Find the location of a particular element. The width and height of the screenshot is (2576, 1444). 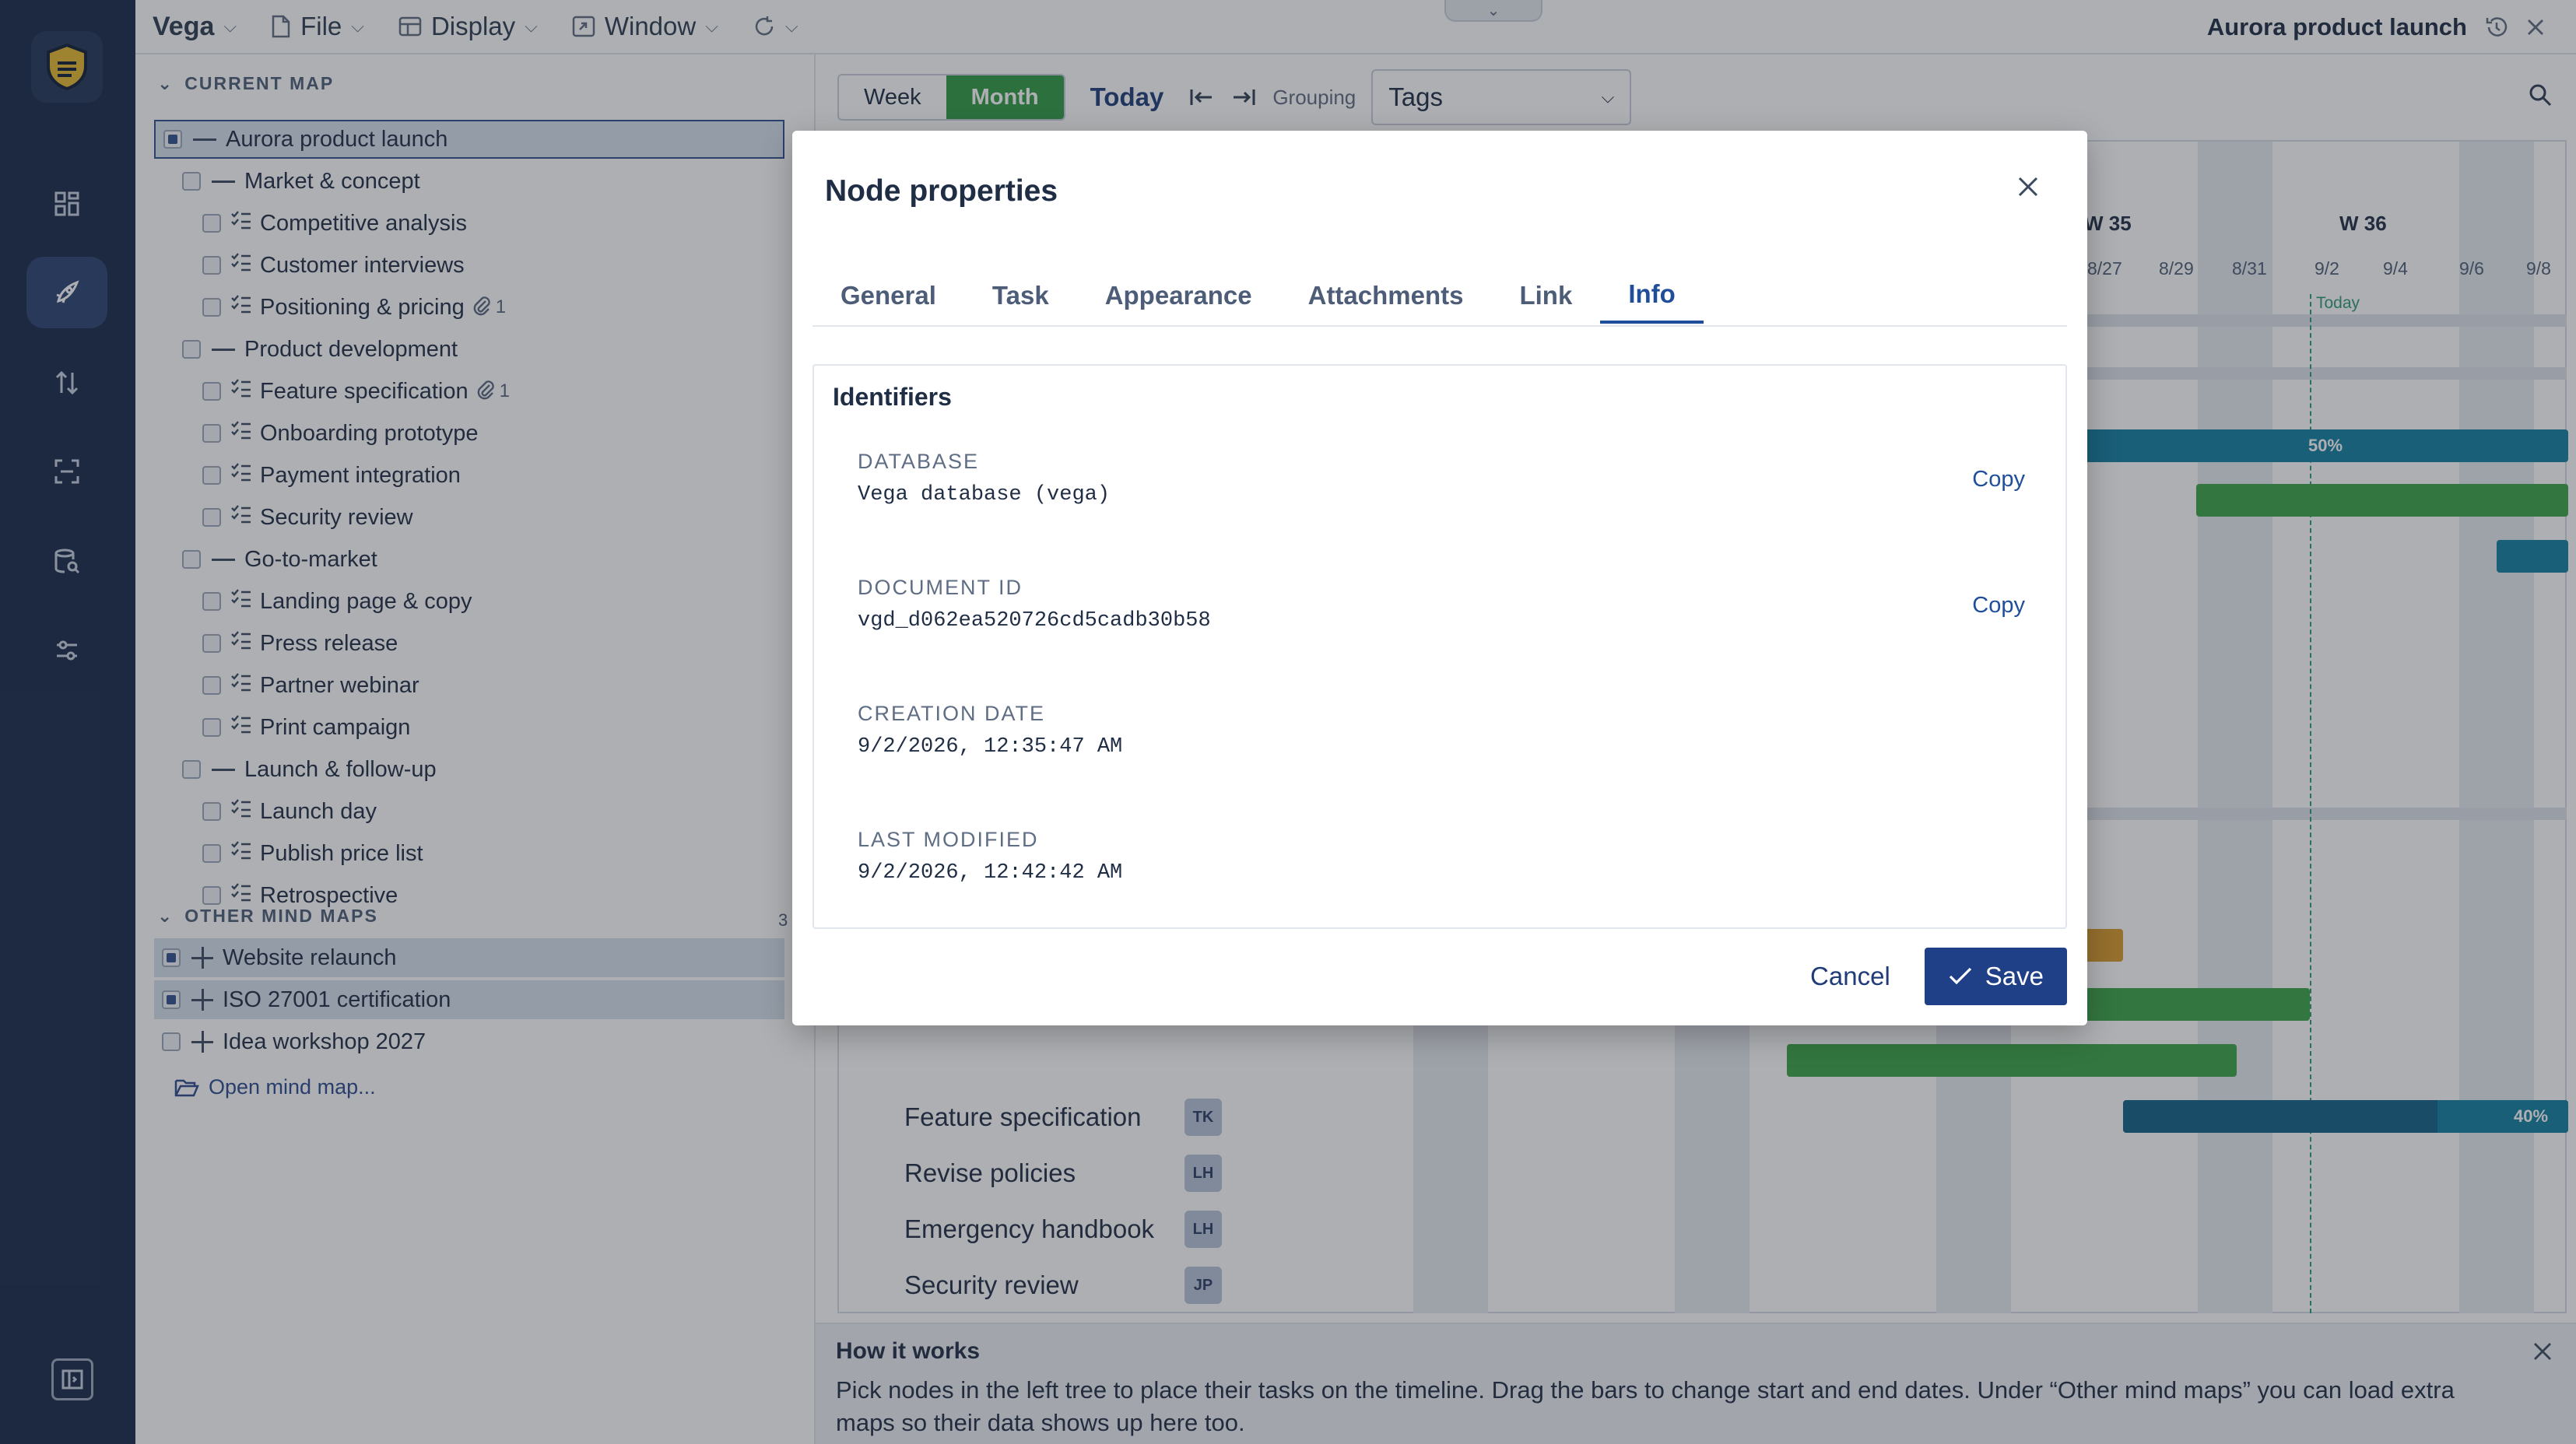

save-button: Save is located at coordinates (1996, 977).